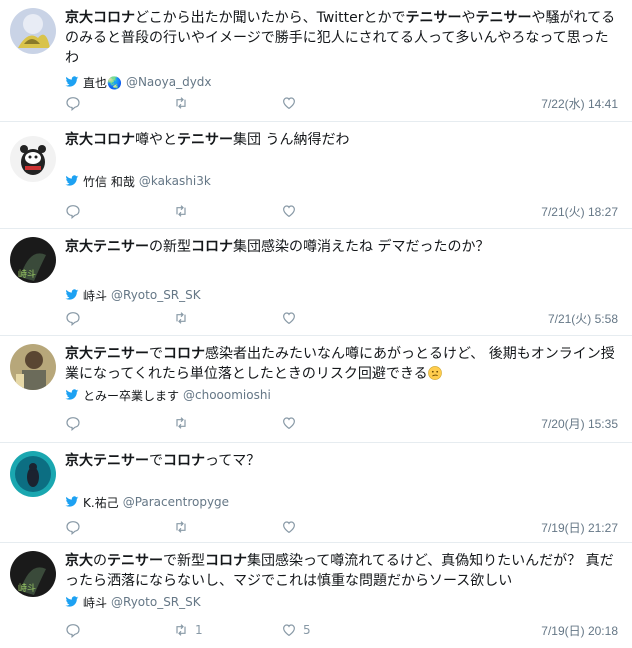 Image resolution: width=632 pixels, height=648 pixels. I want to click on user-info: K.祐己 @Paracentropyge, so click(147, 502).